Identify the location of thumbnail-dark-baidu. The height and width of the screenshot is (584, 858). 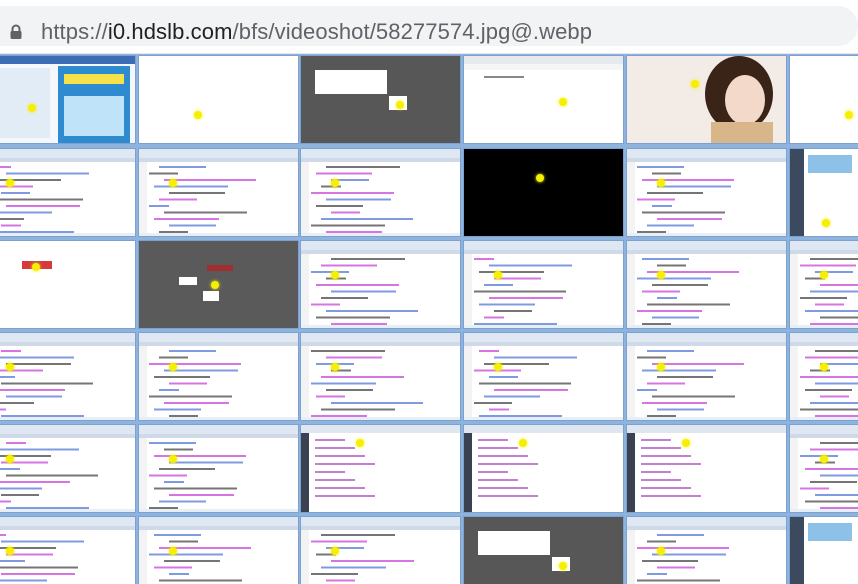
(218, 284).